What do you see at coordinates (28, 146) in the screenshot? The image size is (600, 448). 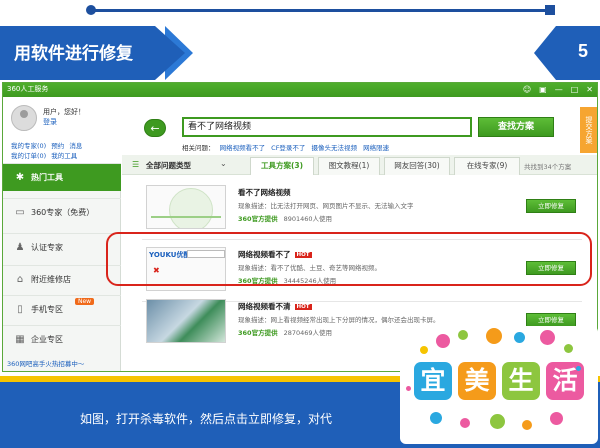 I see `my-experts-link: 我的专家(0)` at bounding box center [28, 146].